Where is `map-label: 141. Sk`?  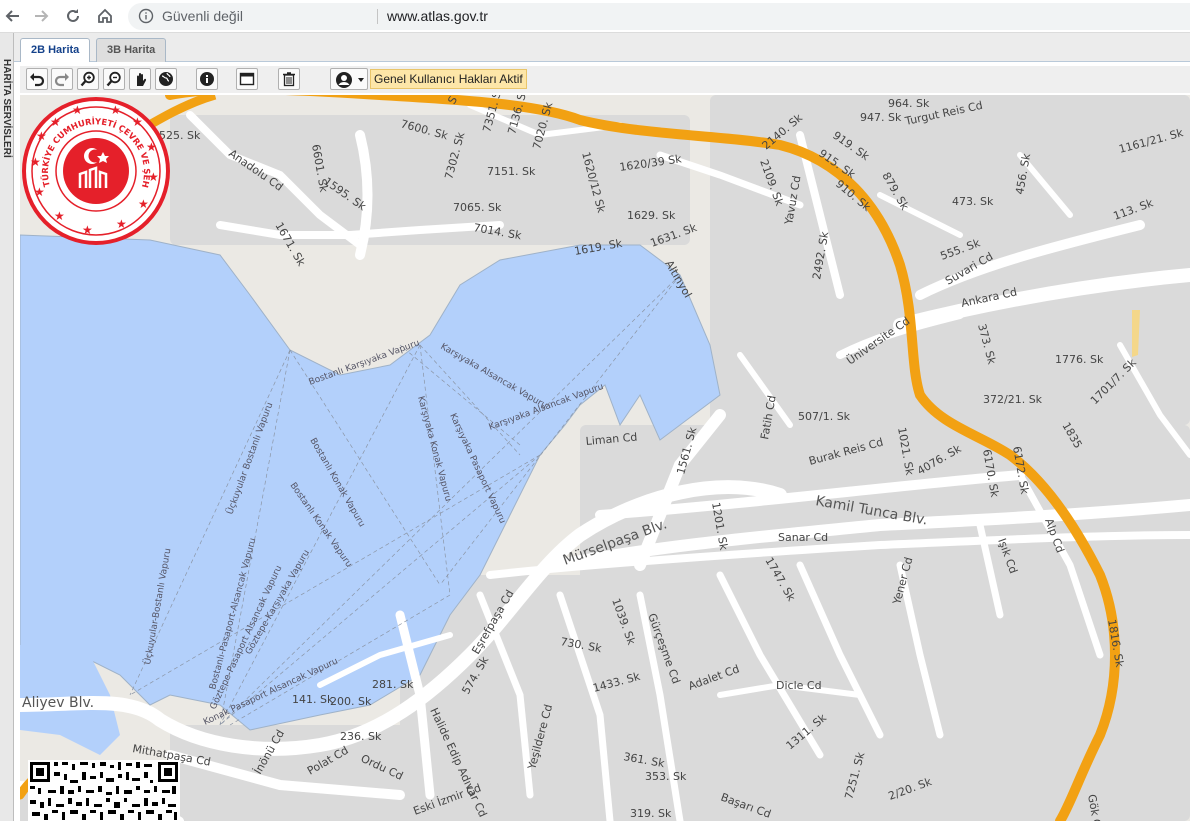 map-label: 141. Sk is located at coordinates (313, 699).